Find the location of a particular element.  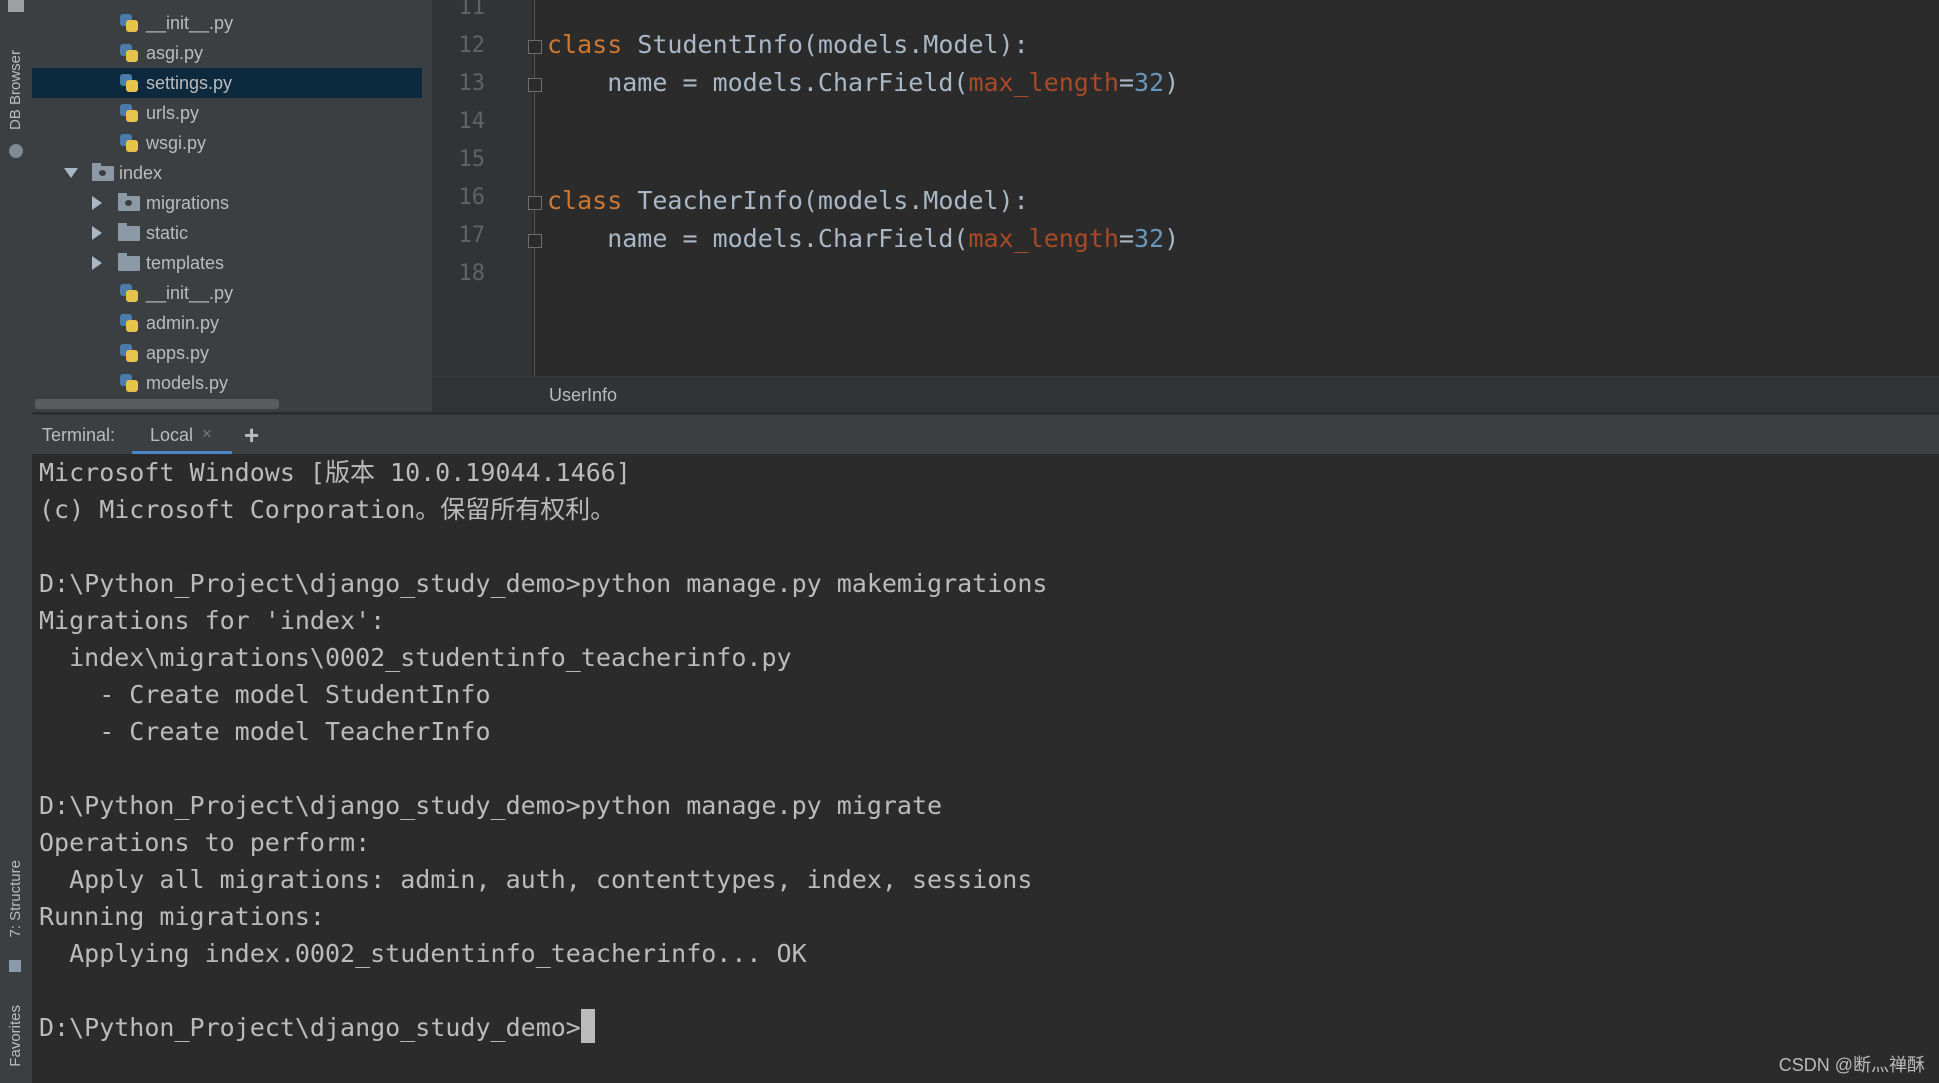

code-line-13: name = models.CharField(max_length=32) is located at coordinates (863, 83).